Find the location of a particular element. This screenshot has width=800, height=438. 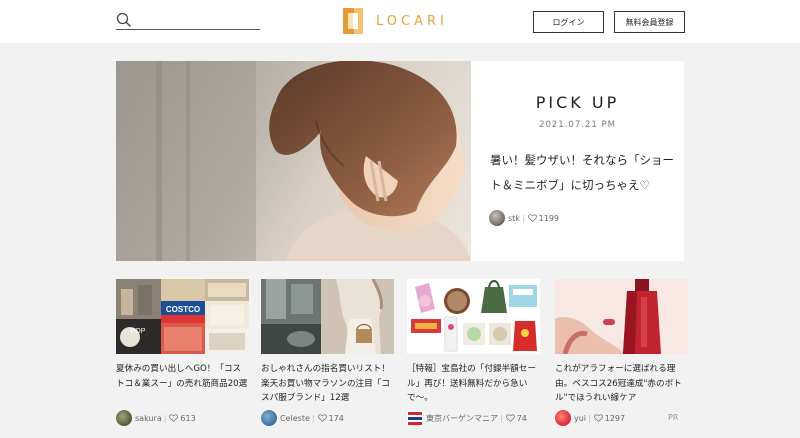

pr-badge: PR is located at coordinates (673, 417).